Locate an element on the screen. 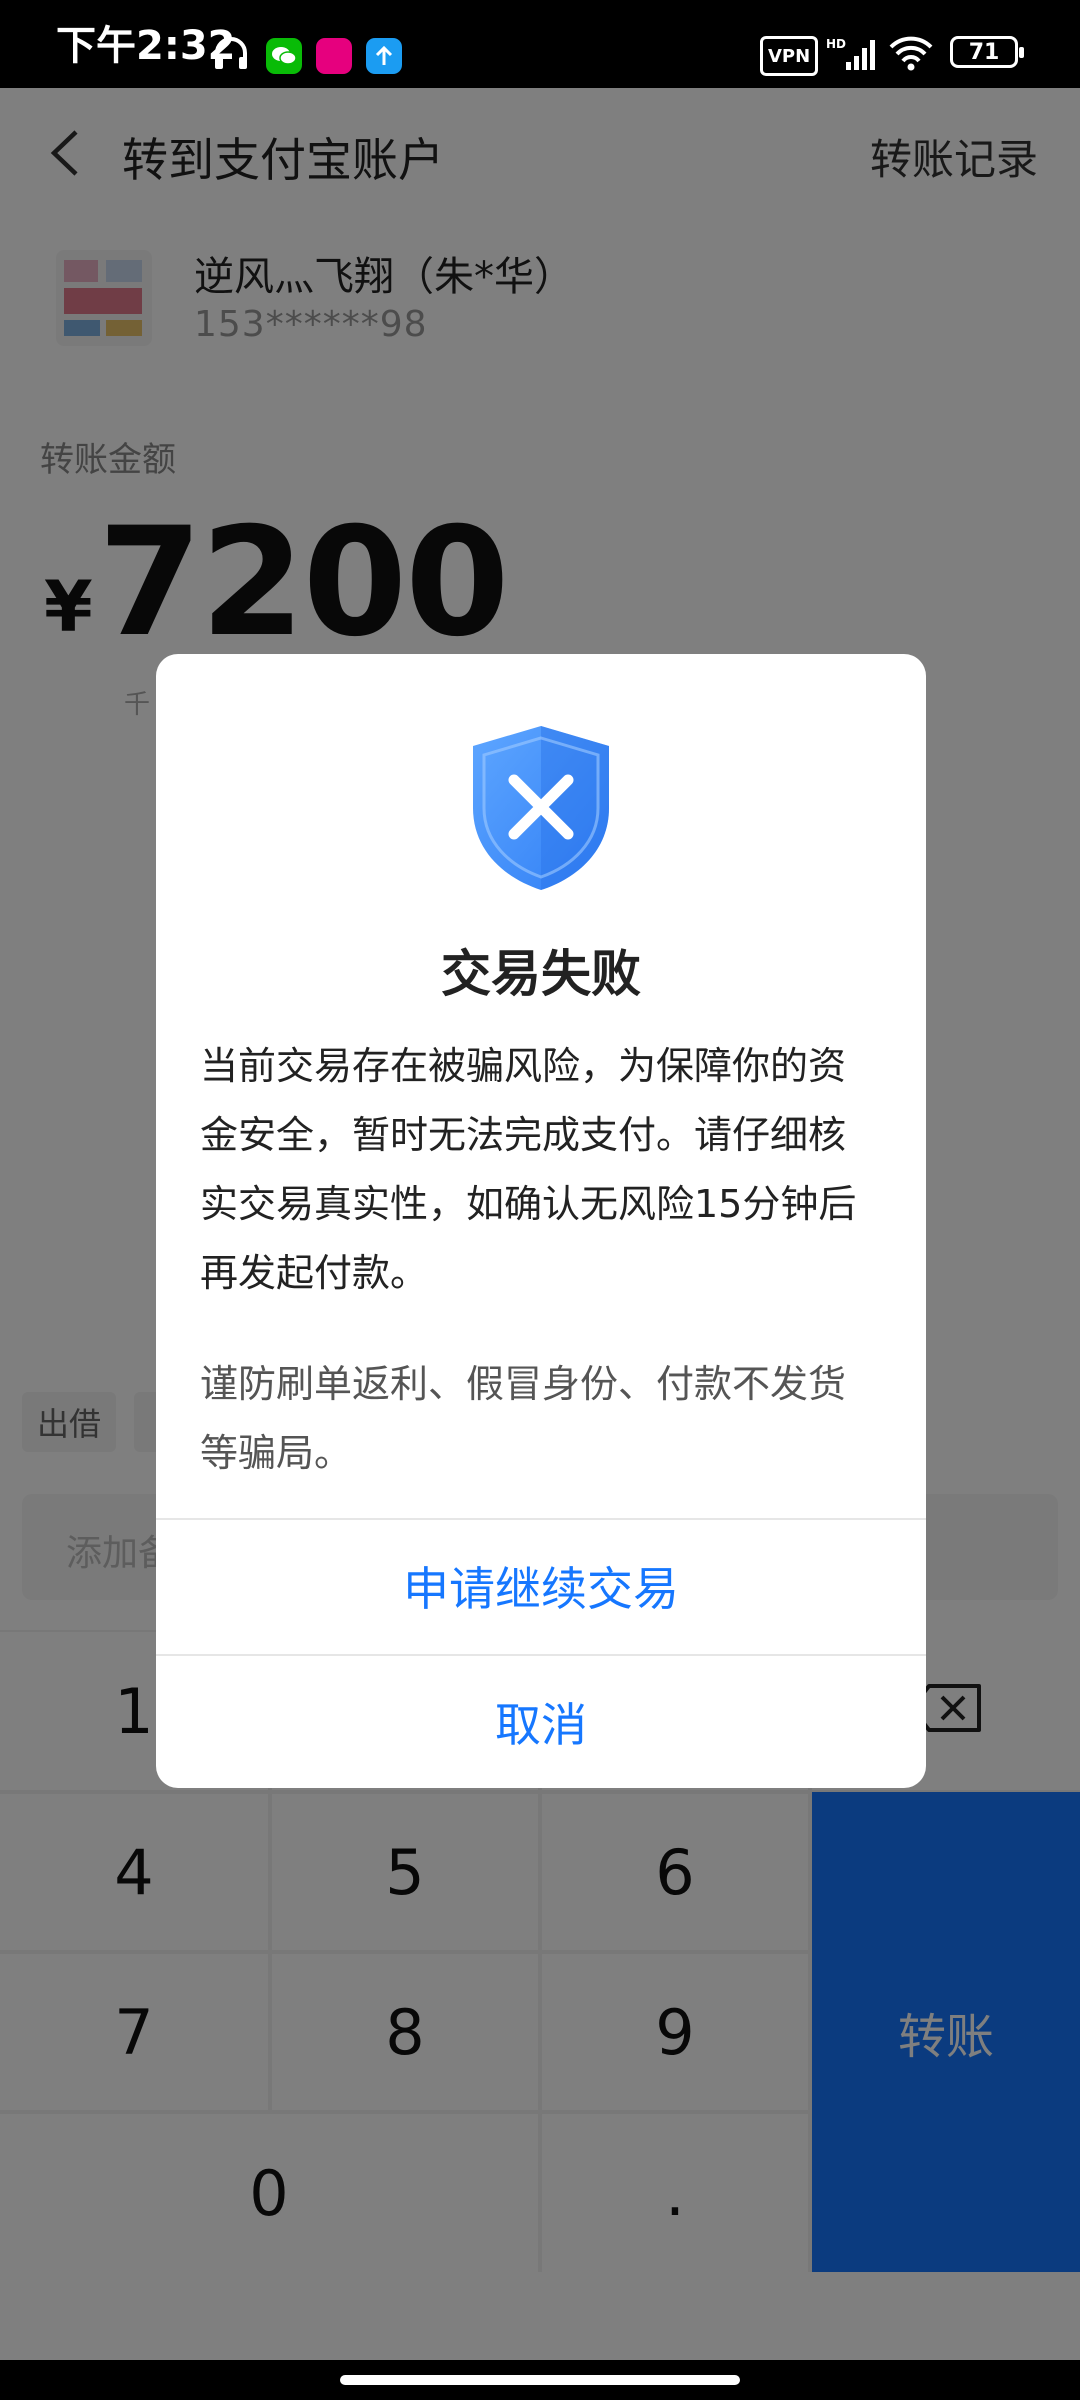 This screenshot has height=2400, width=1080. status-bar: 下午2:32 VPN HD 71 is located at coordinates (540, 44).